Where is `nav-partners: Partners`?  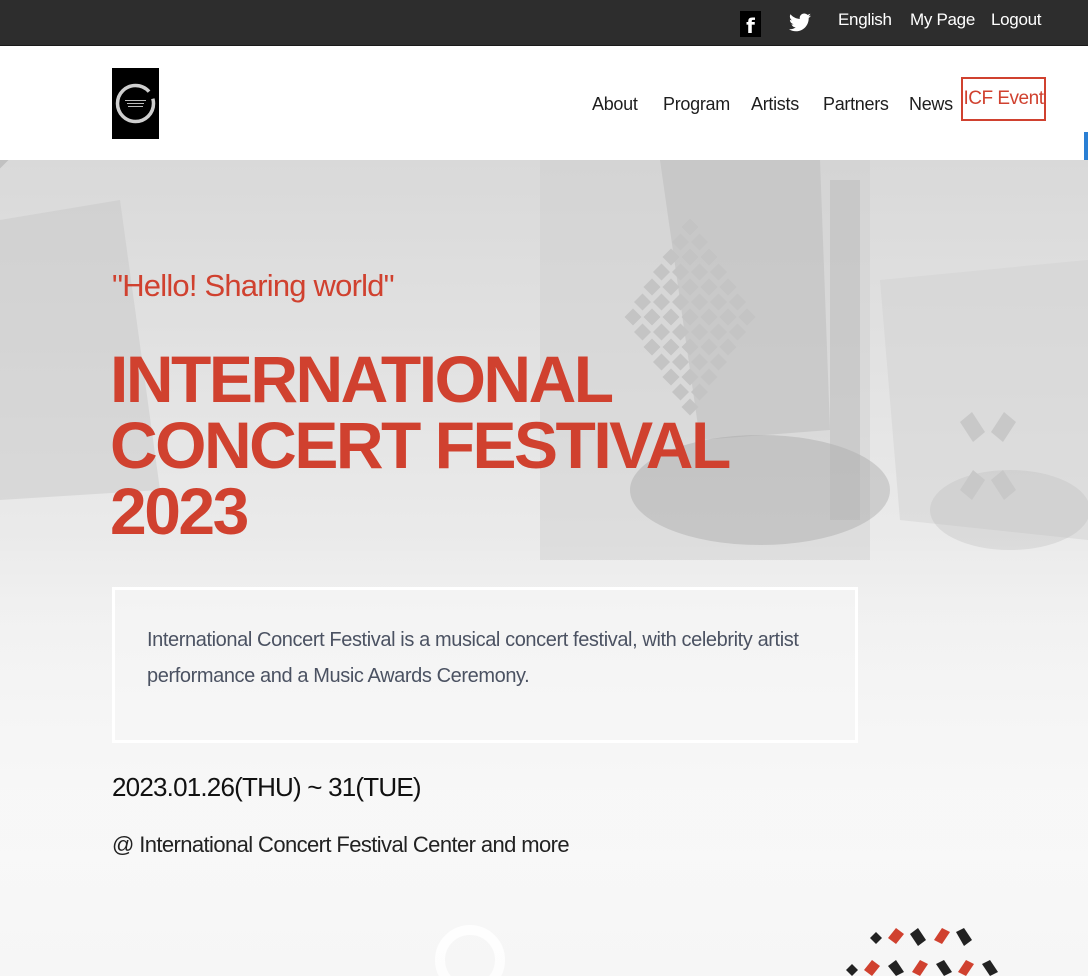 nav-partners: Partners is located at coordinates (856, 104).